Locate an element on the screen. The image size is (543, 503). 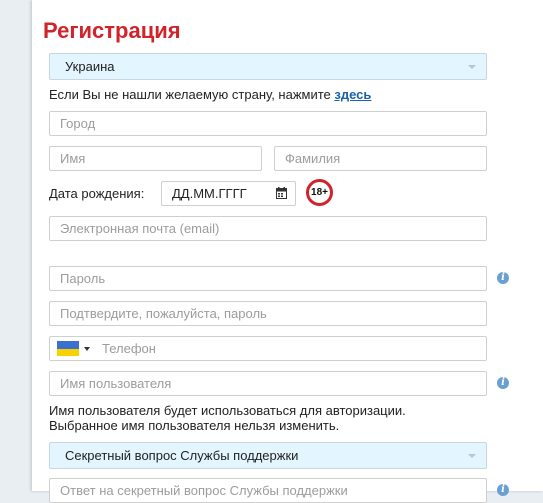
phone-country-dropdown-icon is located at coordinates (87, 349).